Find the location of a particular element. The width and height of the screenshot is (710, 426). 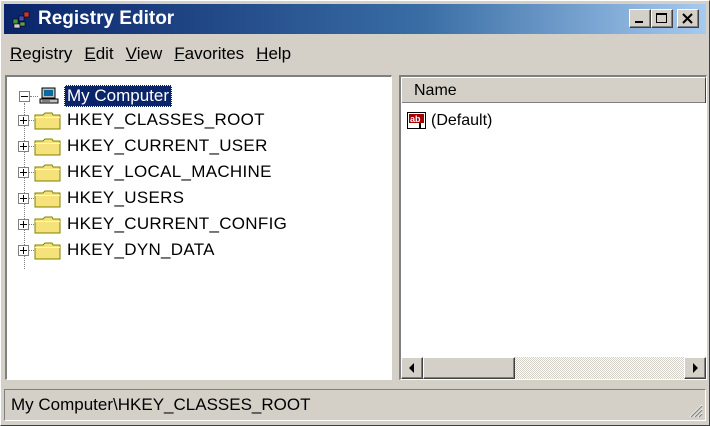

menu-edit-accelerator: E is located at coordinates (90, 53).